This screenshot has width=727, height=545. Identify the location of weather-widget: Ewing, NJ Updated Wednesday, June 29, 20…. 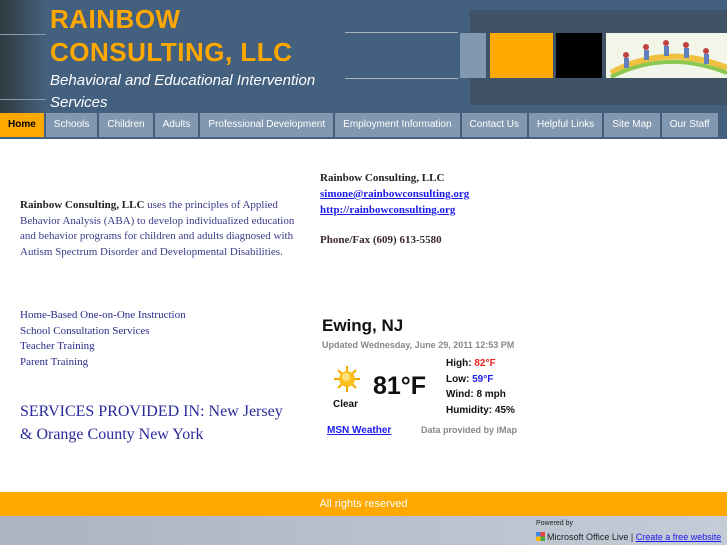
(427, 381).